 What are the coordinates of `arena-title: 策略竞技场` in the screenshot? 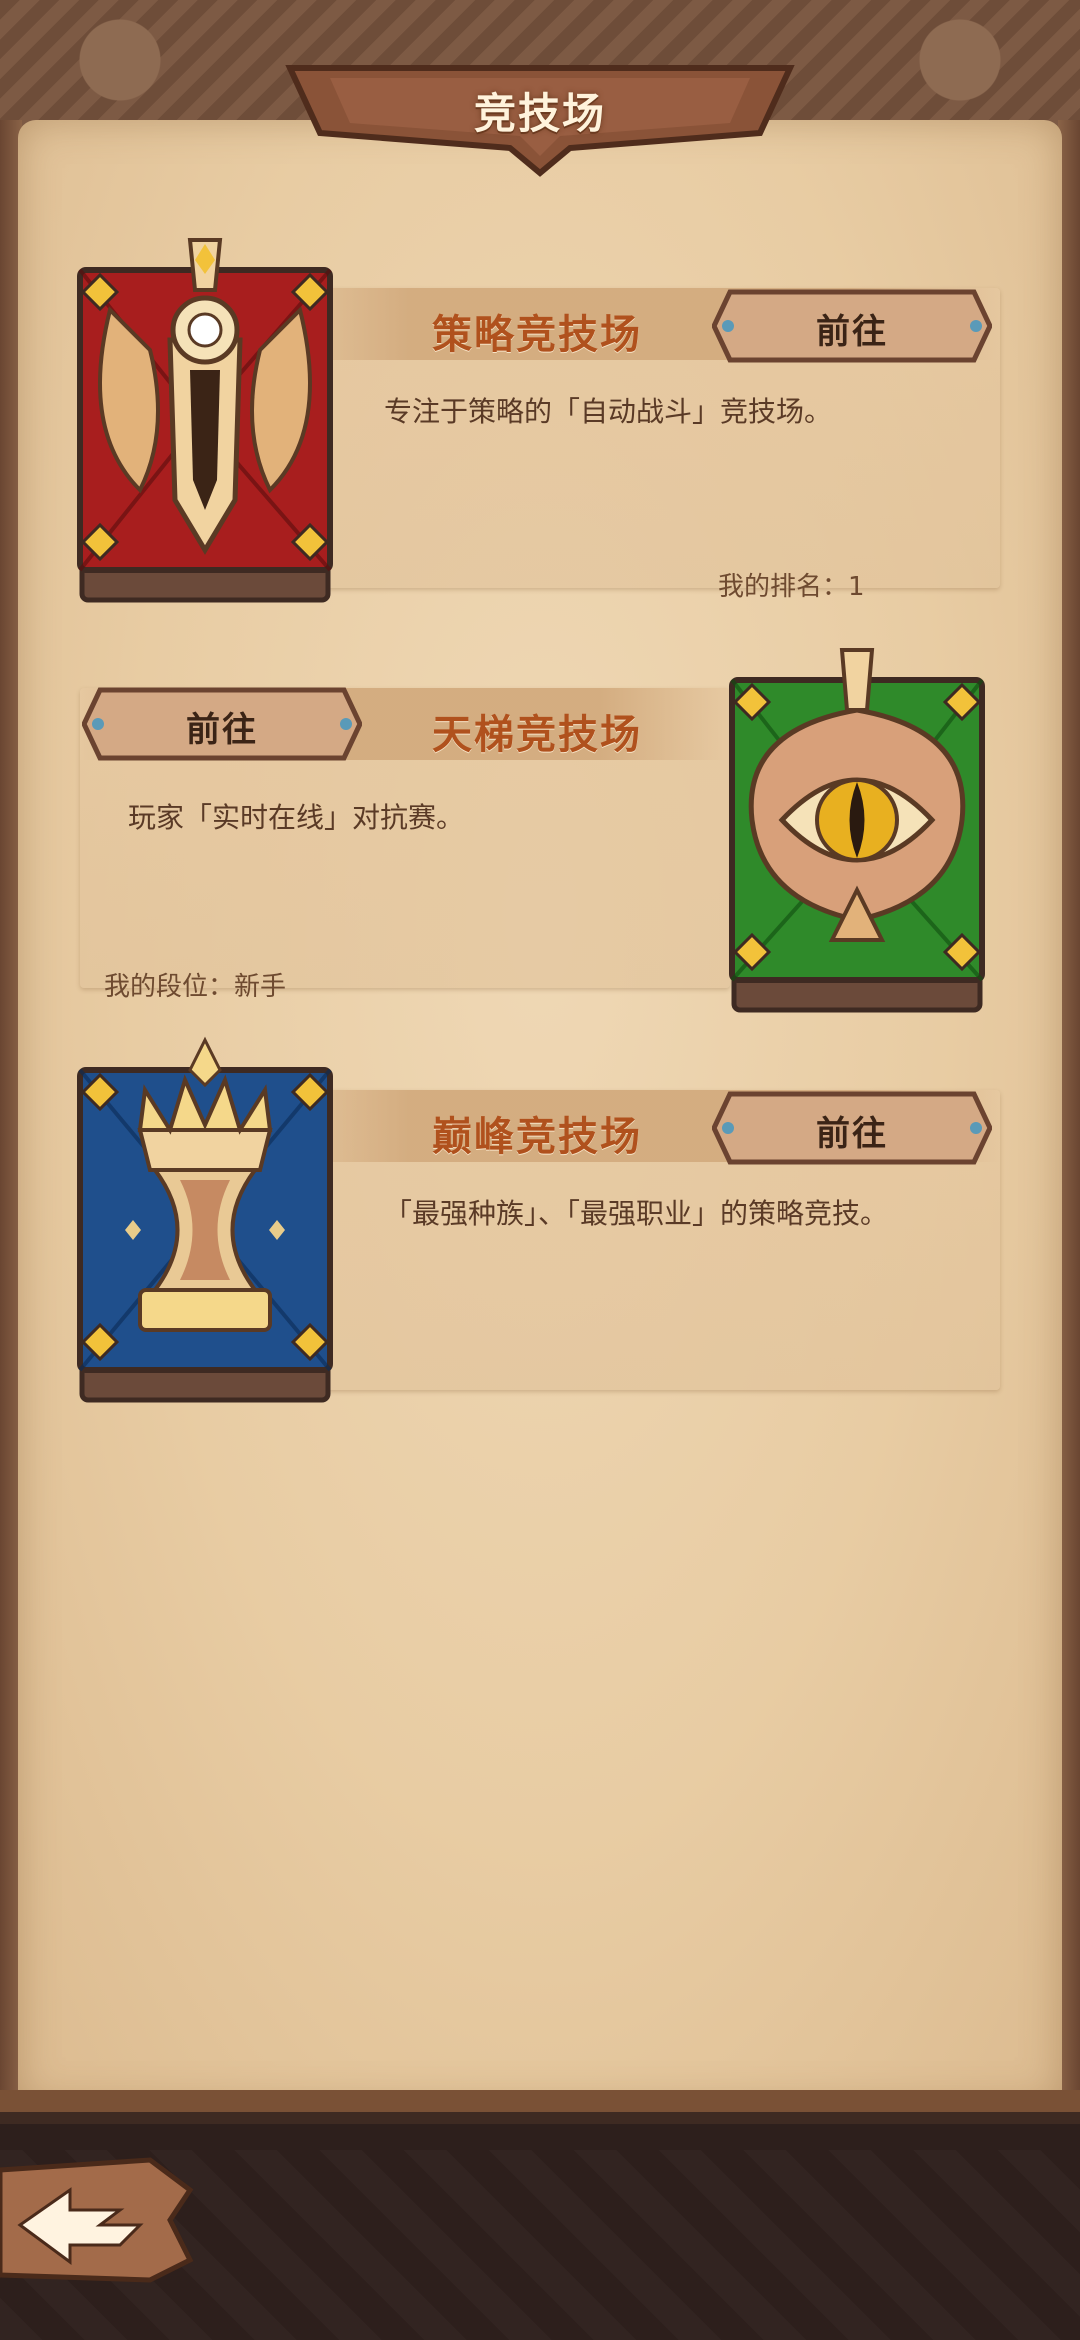 It's located at (537, 335).